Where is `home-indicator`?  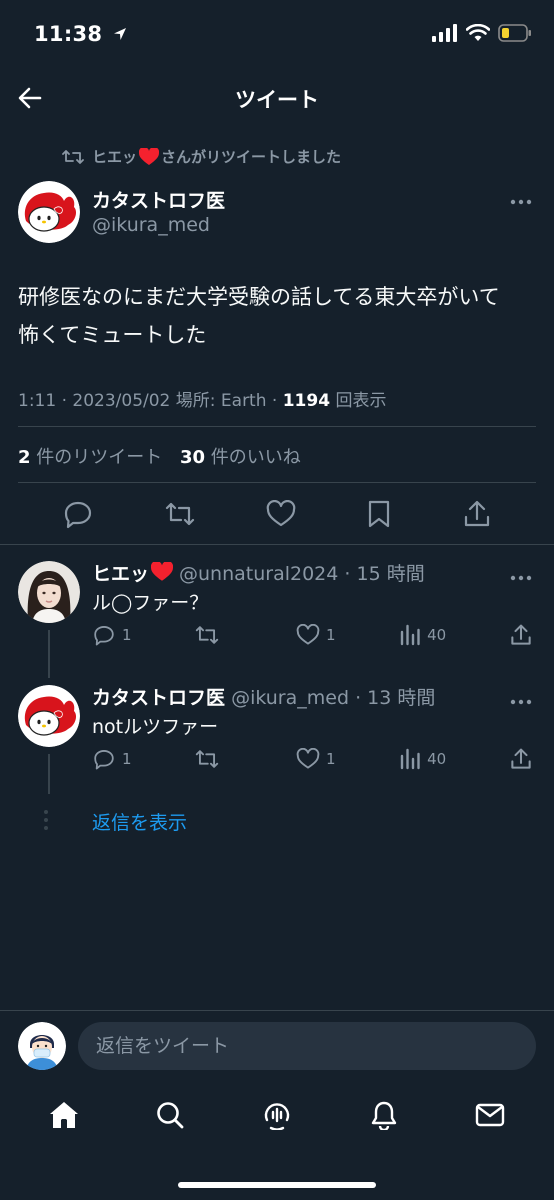
home-indicator is located at coordinates (277, 1185).